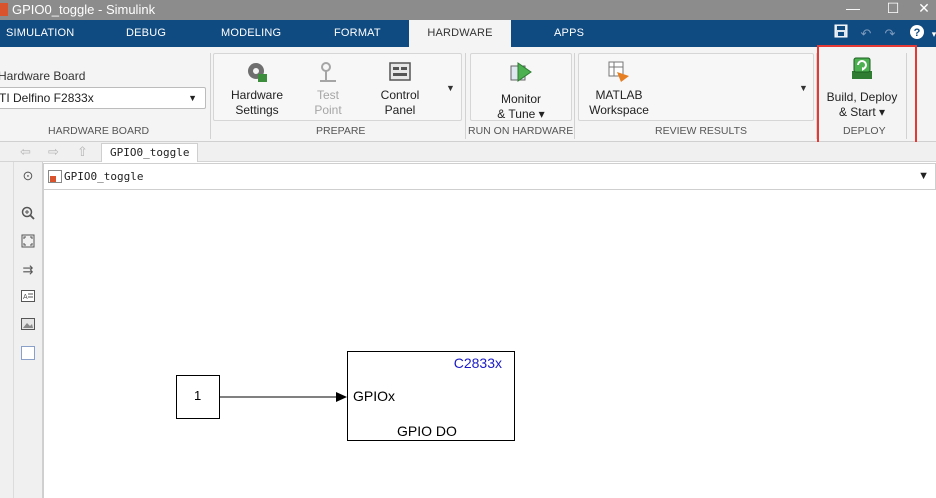 This screenshot has height=498, width=936. What do you see at coordinates (923, 176) in the screenshot?
I see `address-dropdown-icon: ▼` at bounding box center [923, 176].